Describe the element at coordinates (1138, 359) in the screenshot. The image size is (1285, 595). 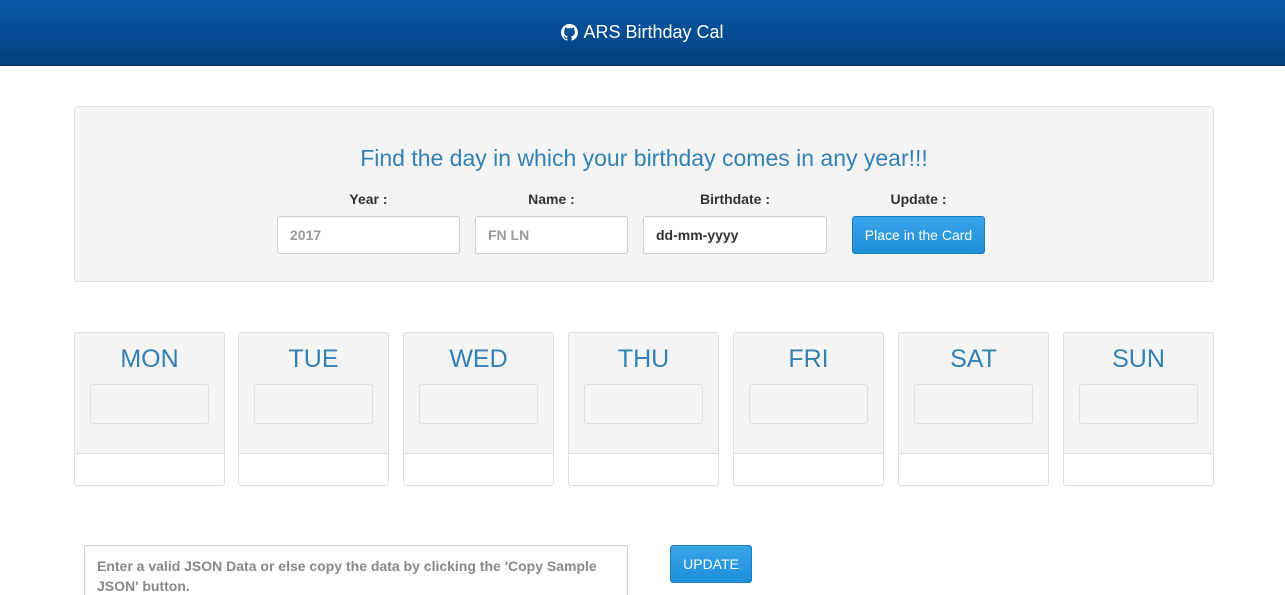
I see `day-name: SUN` at that location.